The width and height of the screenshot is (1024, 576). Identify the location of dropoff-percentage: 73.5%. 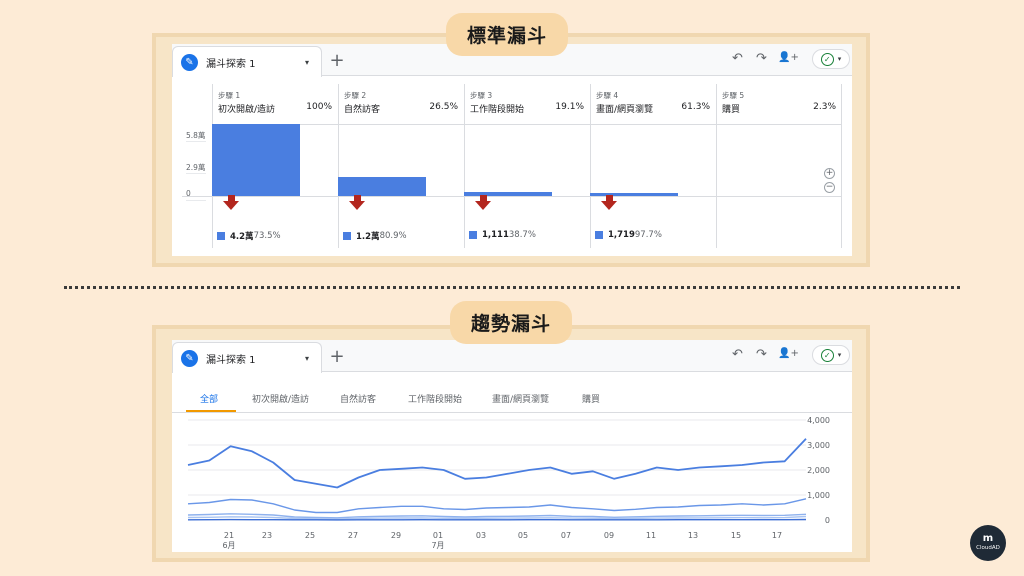
(267, 236).